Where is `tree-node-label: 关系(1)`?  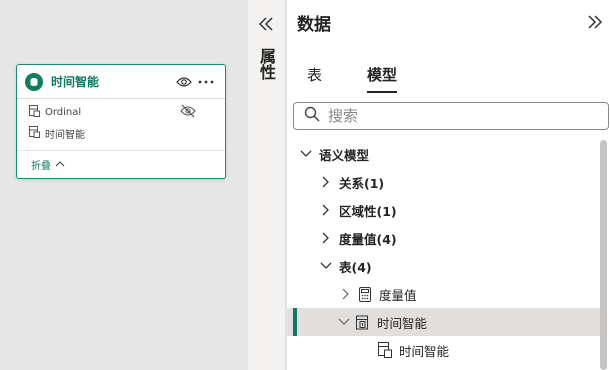
tree-node-label: 关系(1) is located at coordinates (362, 183).